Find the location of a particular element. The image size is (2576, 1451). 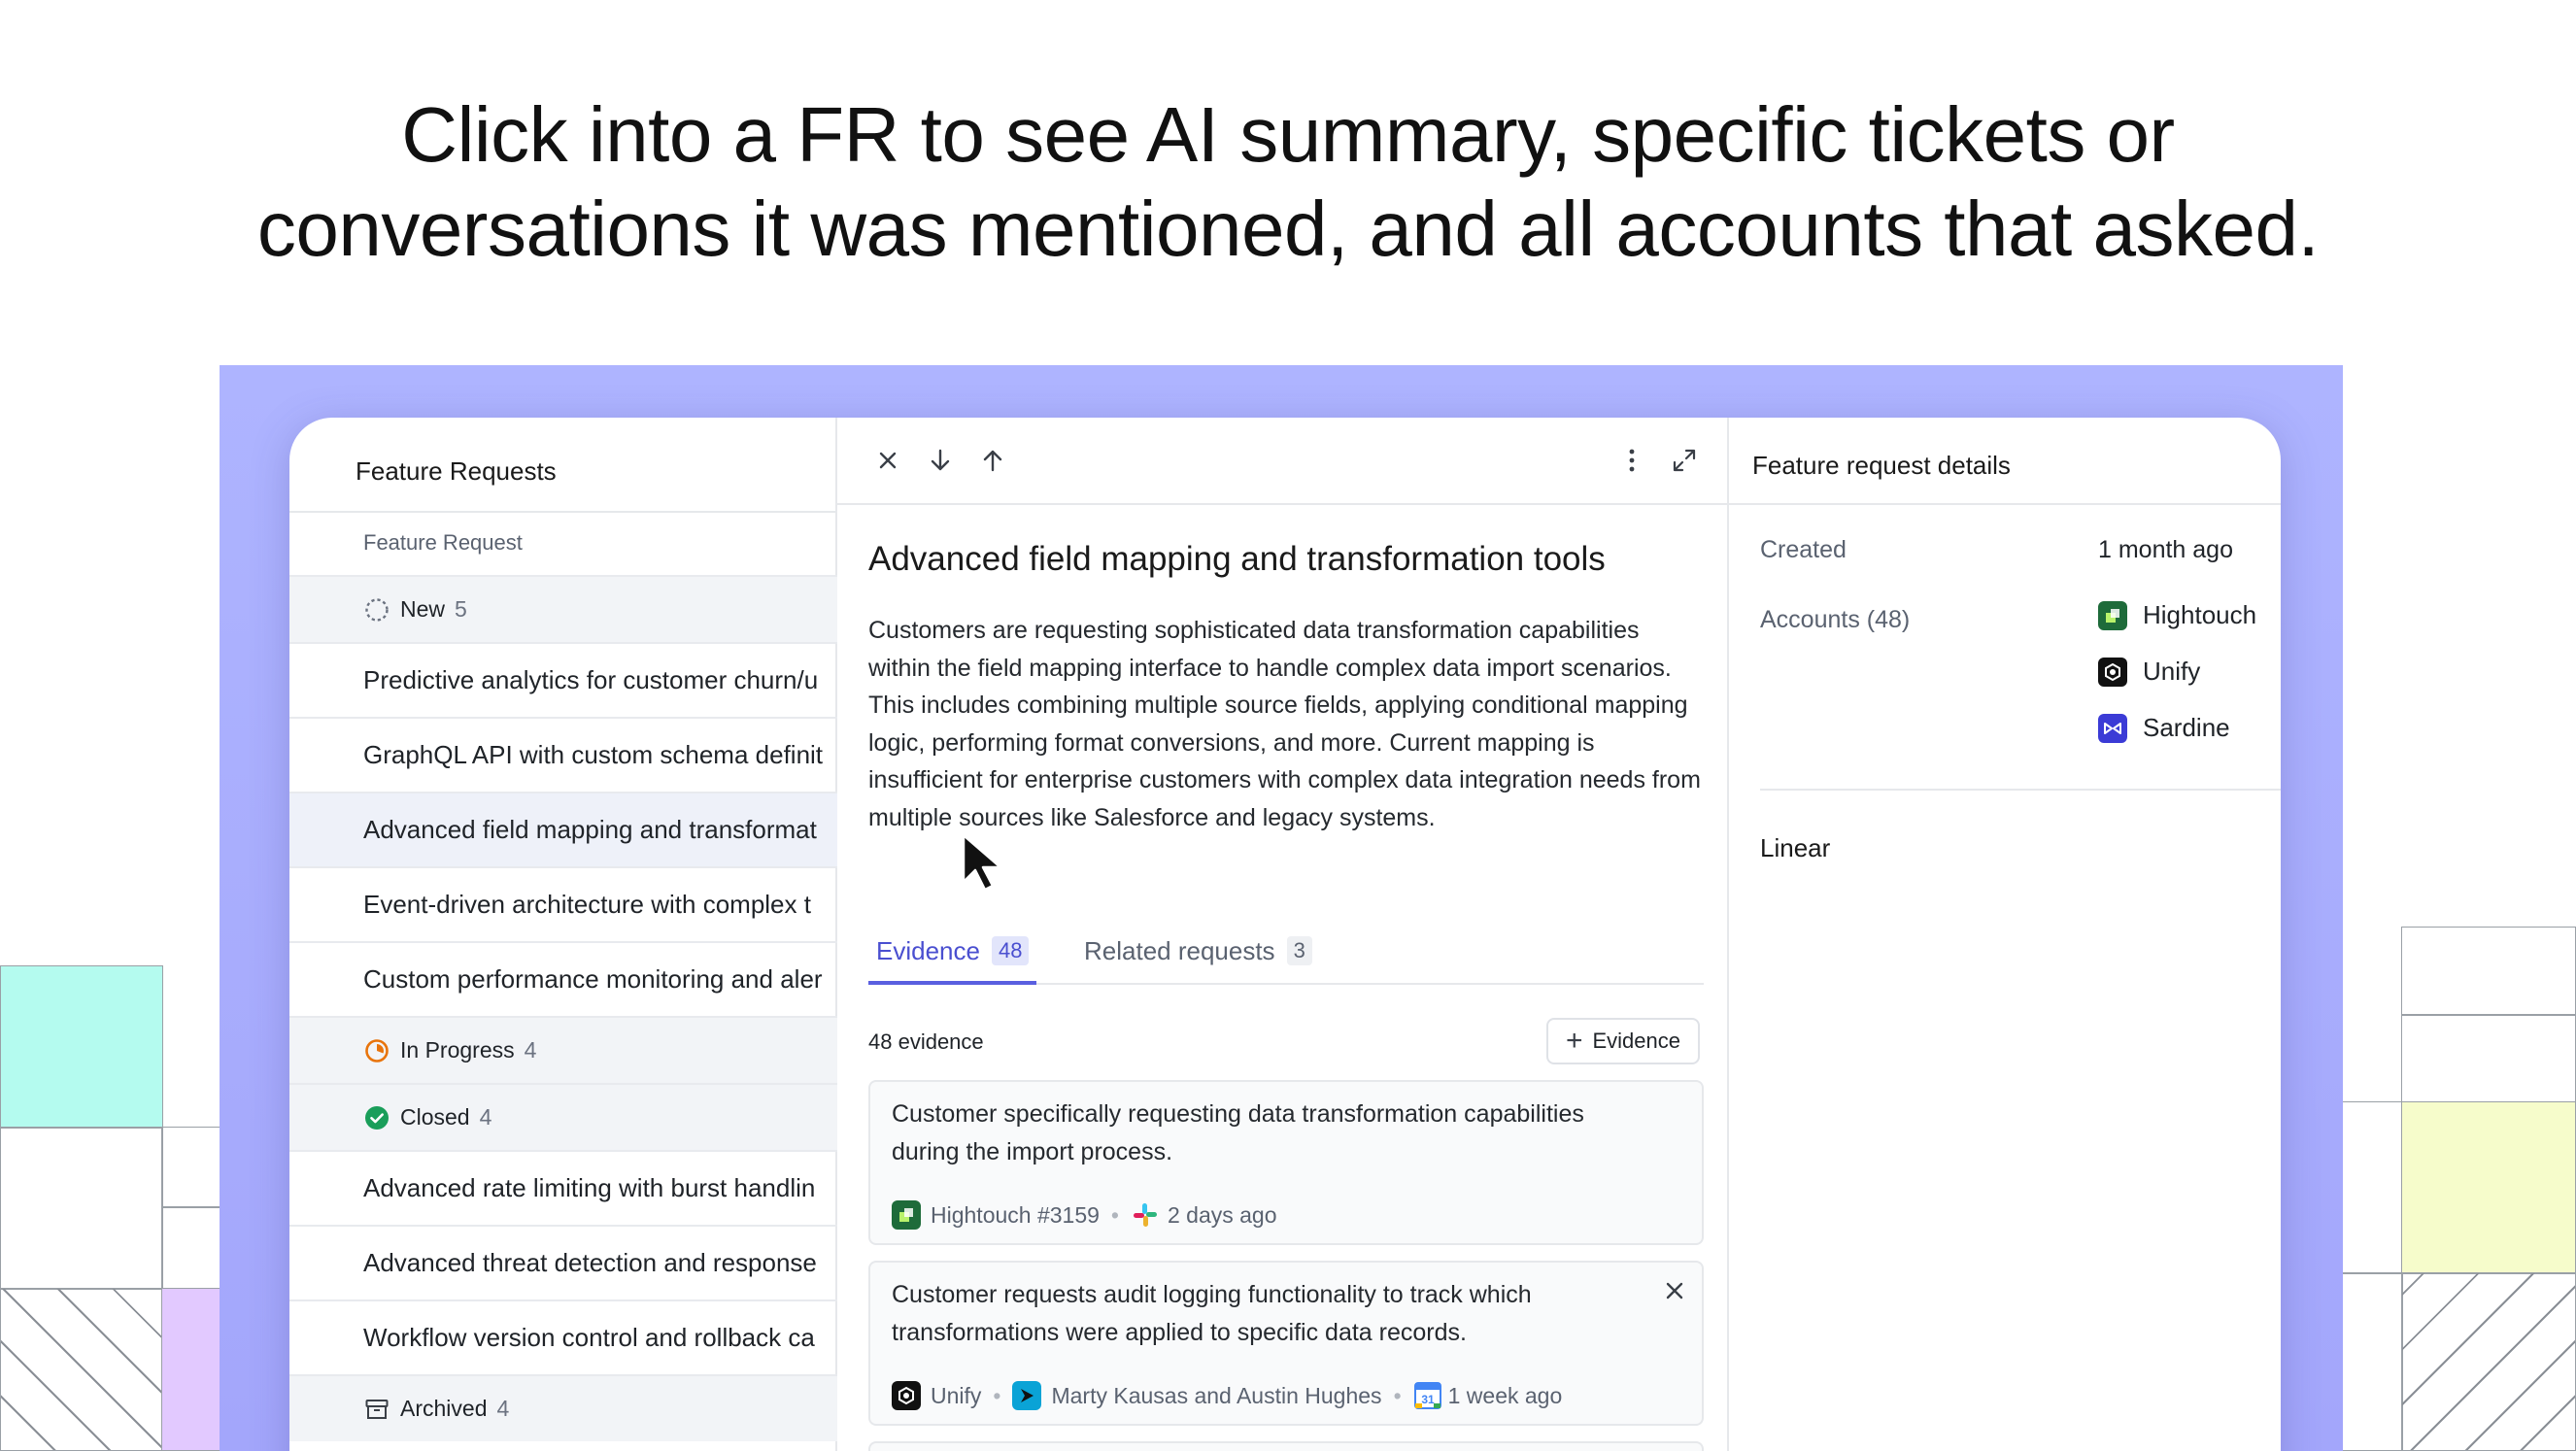

group-closed: Closed 4 is located at coordinates (563, 1116).